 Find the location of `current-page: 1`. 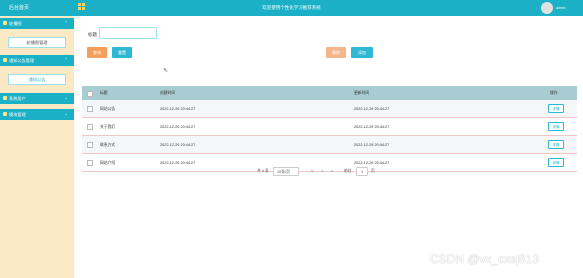

current-page: 1 is located at coordinates (322, 171).